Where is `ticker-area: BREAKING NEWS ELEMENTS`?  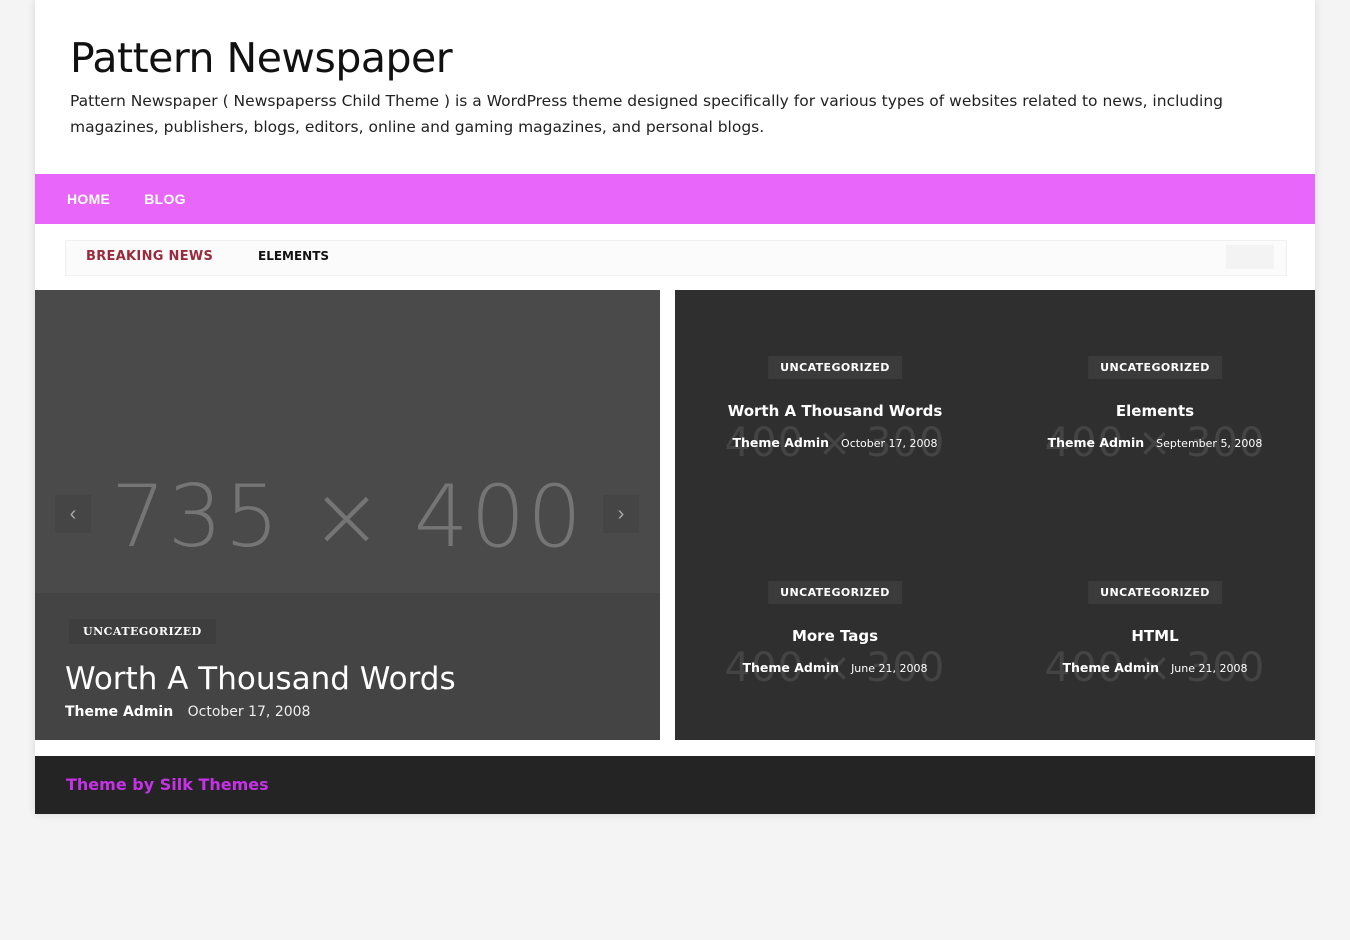
ticker-area: BREAKING NEWS ELEMENTS is located at coordinates (675, 257).